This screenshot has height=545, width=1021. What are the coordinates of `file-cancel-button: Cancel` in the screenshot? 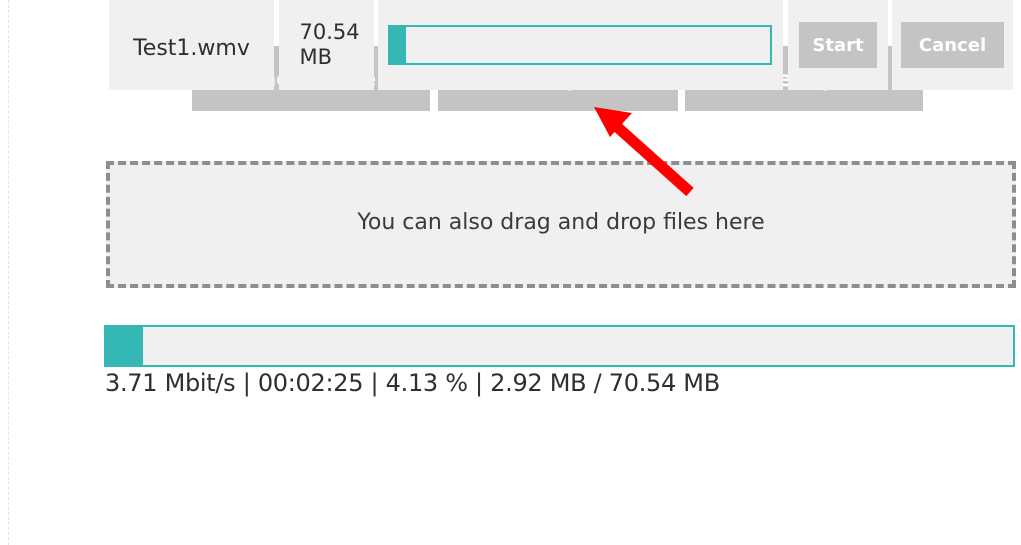 It's located at (952, 45).